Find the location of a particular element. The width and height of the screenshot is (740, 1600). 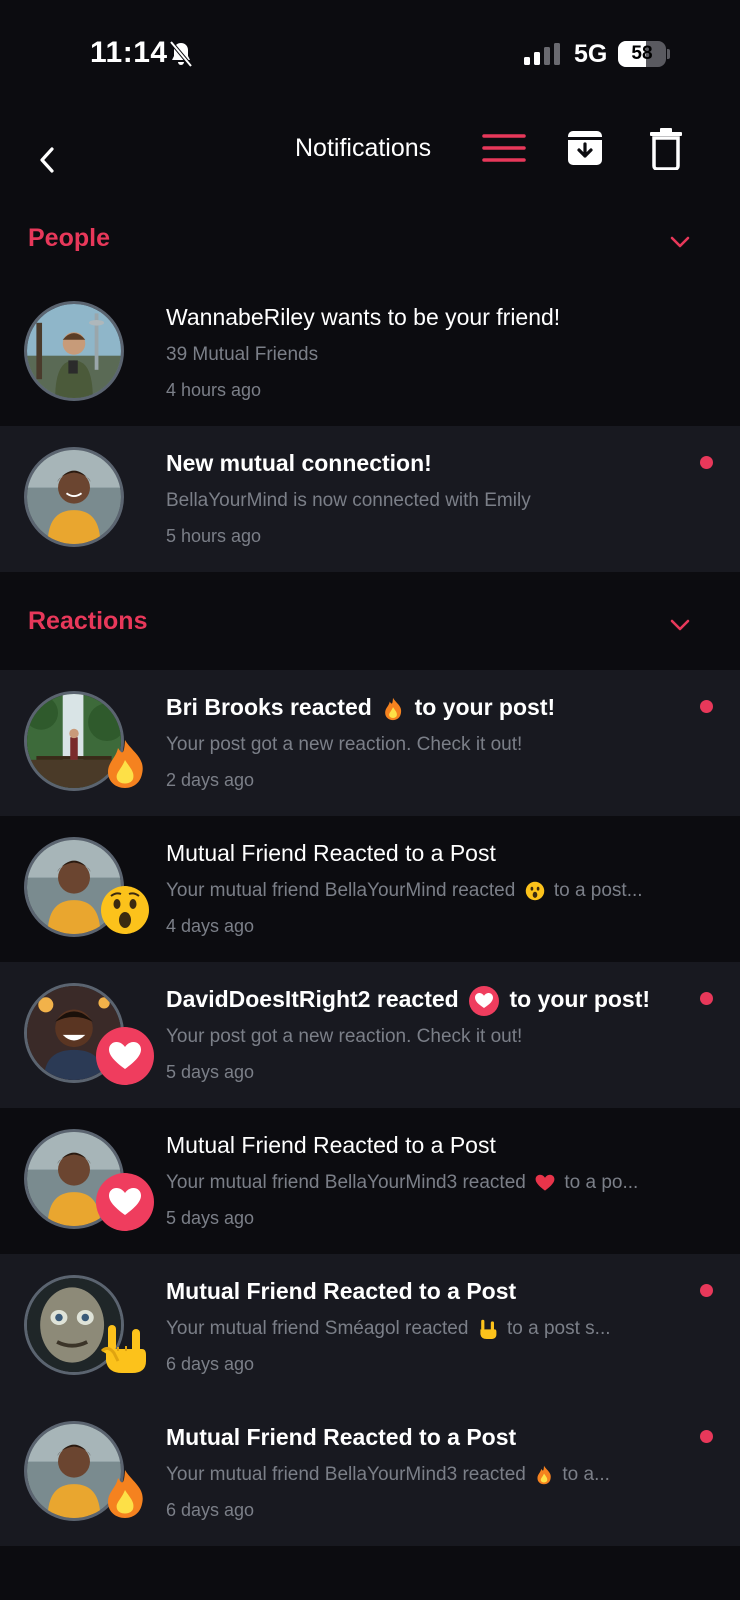

page-title: Notifications is located at coordinates (363, 148).